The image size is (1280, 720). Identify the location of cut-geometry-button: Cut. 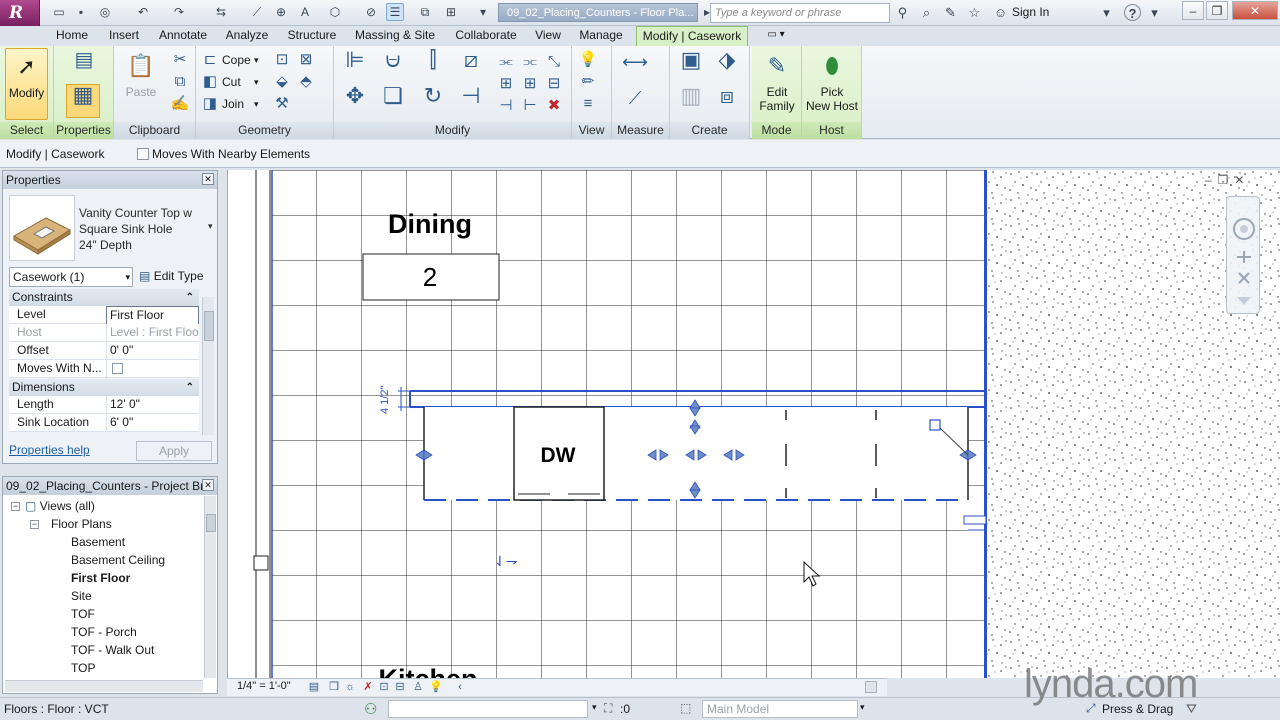
(231, 82).